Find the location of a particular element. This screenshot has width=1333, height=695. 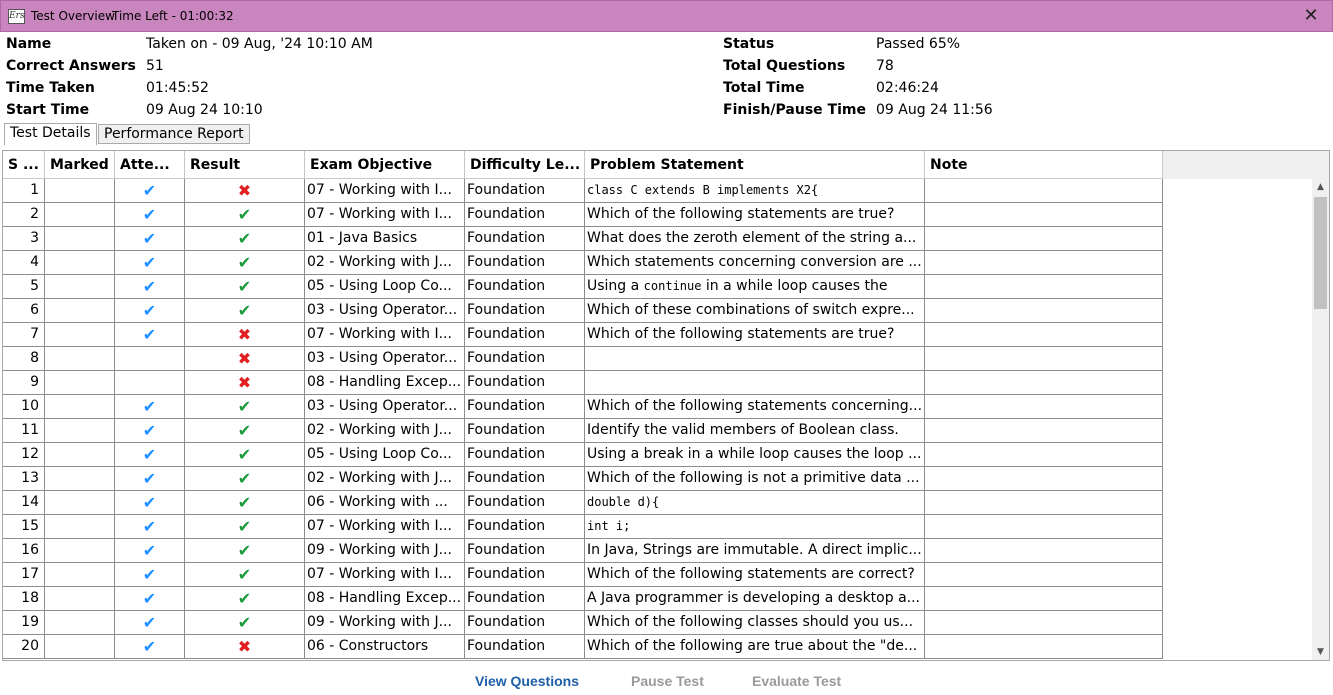

cell-sno: 11 is located at coordinates (24, 431).